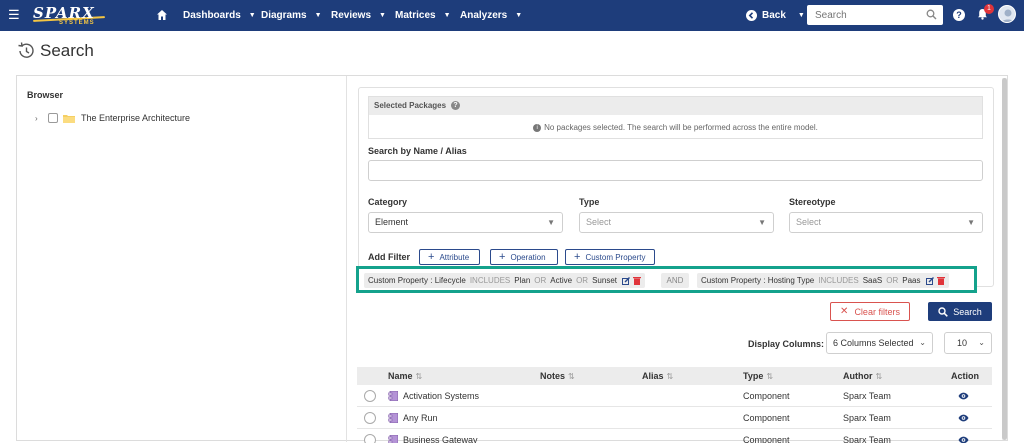 The image size is (1024, 443). What do you see at coordinates (423, 15) in the screenshot?
I see `nav-matrices: Matrices ▼` at bounding box center [423, 15].